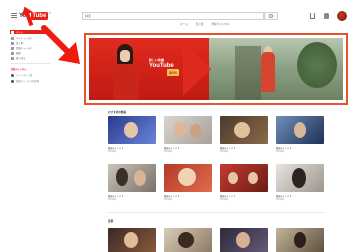 Image resolution: width=360 pixels, height=252 pixels. Describe the element at coordinates (20, 43) in the screenshot. I see `sidebar-item-label: 急上昇` at that location.